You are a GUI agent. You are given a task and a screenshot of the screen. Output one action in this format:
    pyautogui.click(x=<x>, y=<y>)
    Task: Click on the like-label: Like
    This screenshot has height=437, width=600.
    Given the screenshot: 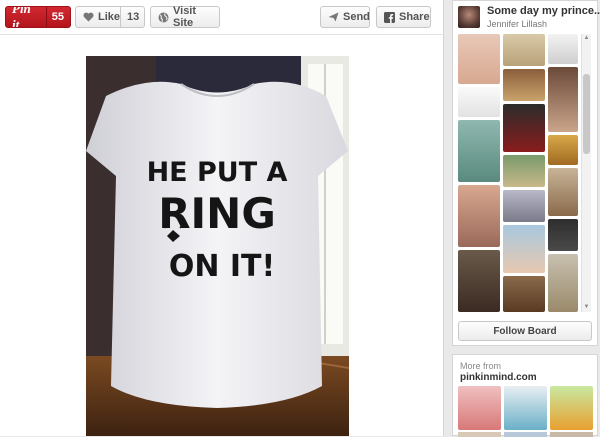 What is the action you would take?
    pyautogui.click(x=109, y=17)
    